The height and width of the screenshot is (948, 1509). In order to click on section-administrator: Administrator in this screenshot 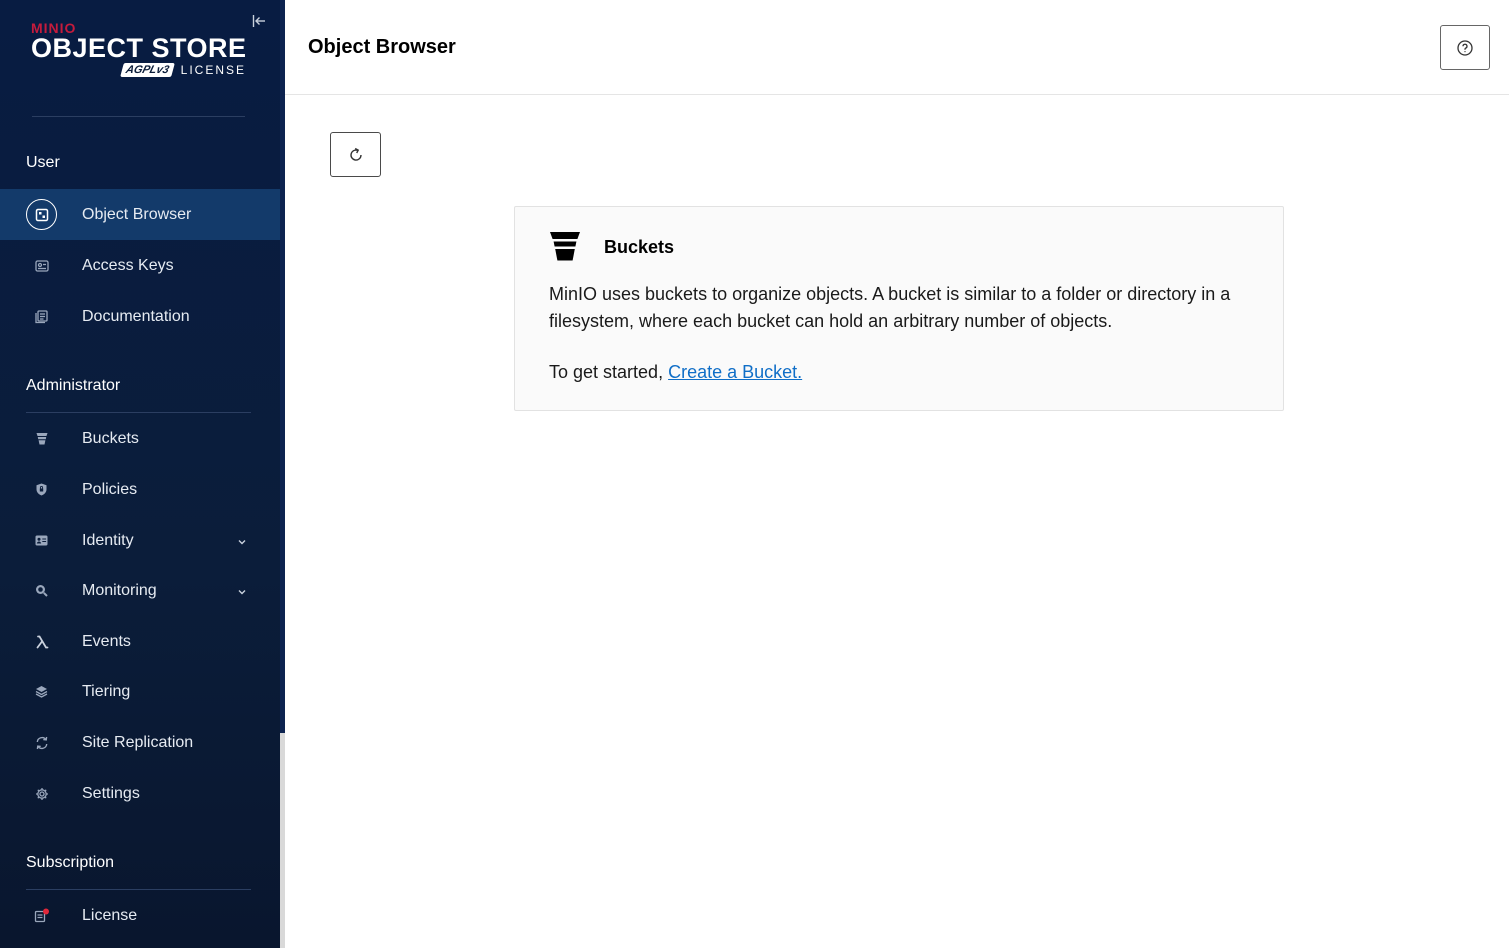, I will do `click(73, 385)`.